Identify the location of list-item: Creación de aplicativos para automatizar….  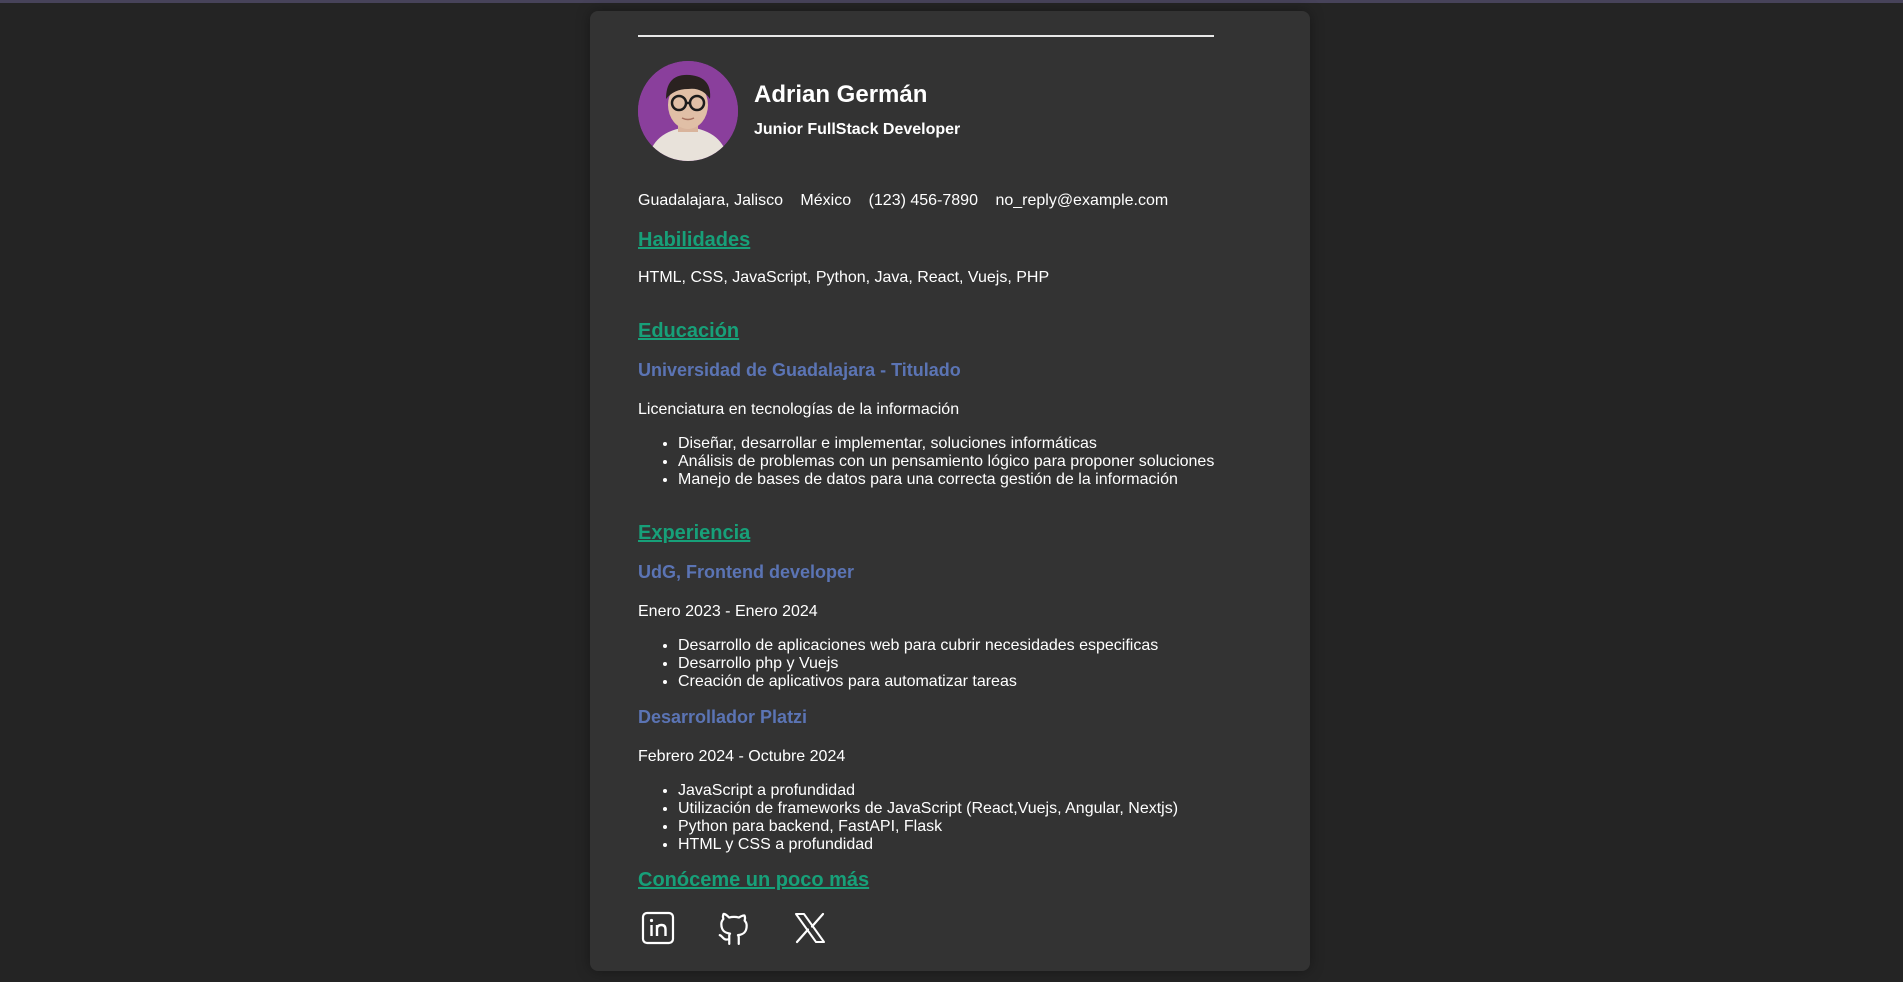
(918, 682).